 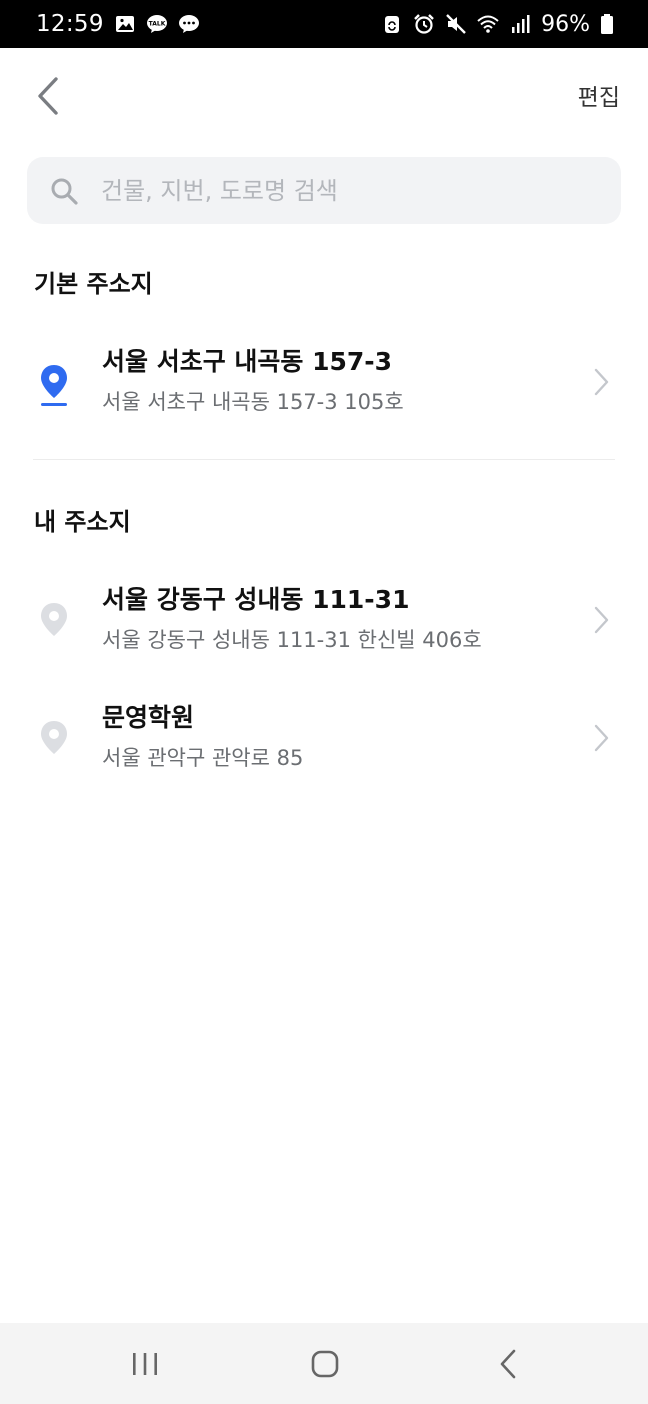 I want to click on alarm-icon, so click(x=424, y=24).